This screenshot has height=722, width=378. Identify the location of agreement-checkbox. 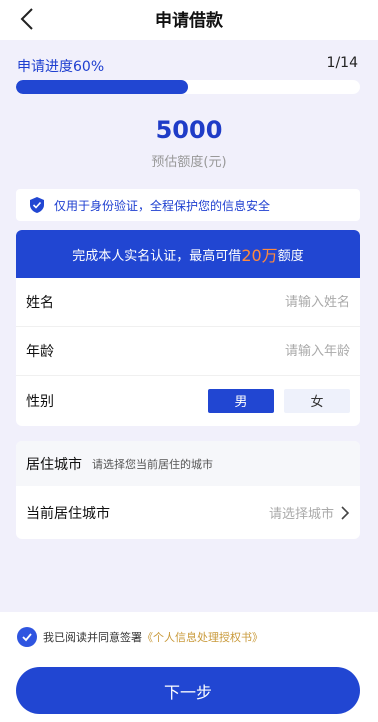
(27, 637).